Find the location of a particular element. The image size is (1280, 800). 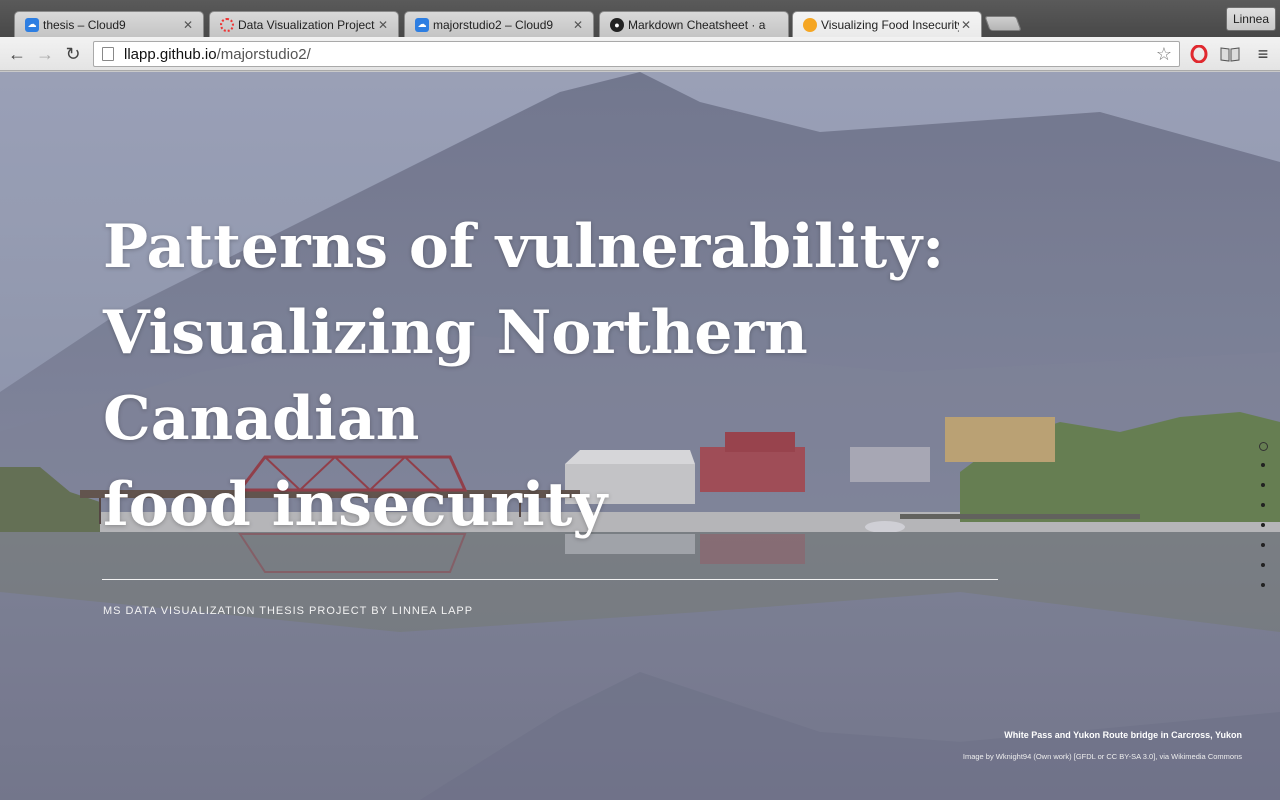

tab-majorstudio2-cloud9: ☁ majorstudio2 – Cloud9 ✕ is located at coordinates (499, 24).